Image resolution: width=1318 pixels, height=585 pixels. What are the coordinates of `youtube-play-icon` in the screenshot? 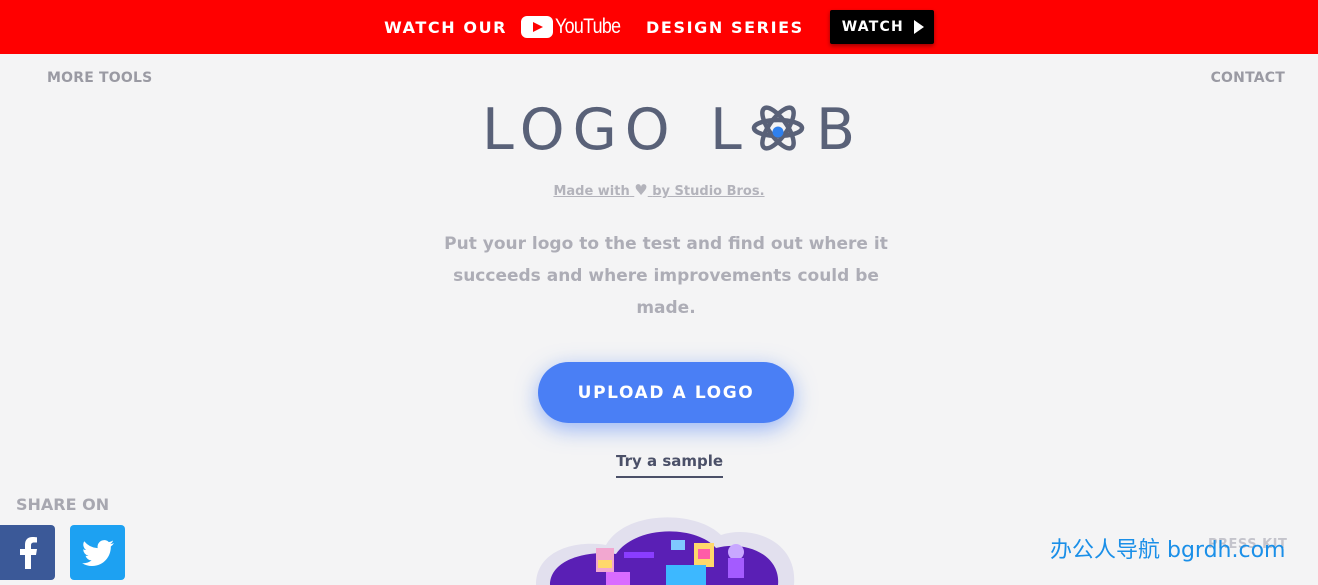 It's located at (537, 27).